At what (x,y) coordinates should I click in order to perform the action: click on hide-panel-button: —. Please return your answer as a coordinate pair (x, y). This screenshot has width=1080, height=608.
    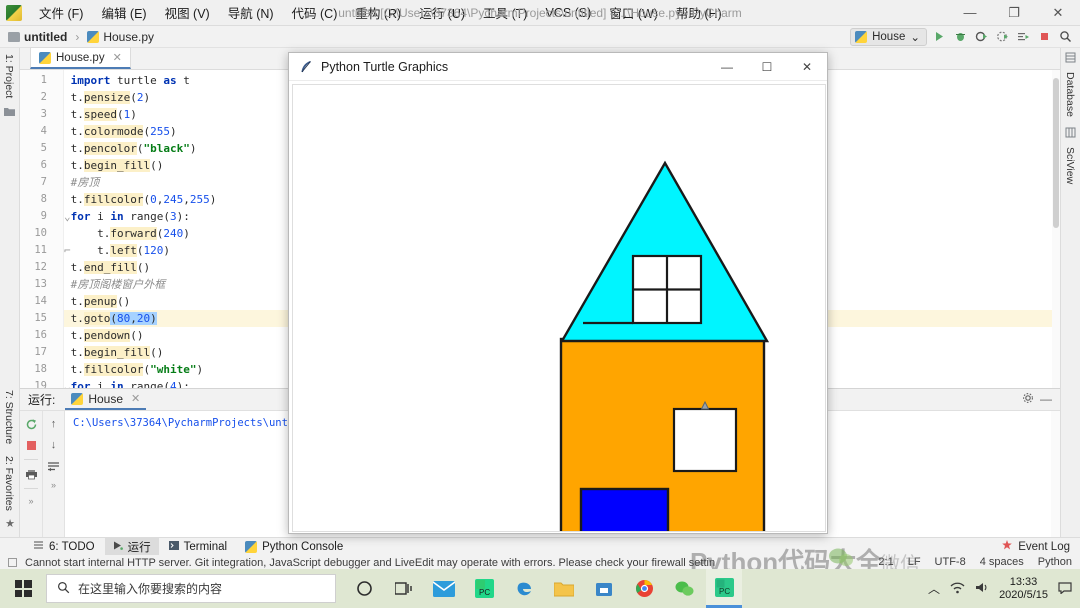
    Looking at the image, I should click on (1046, 399).